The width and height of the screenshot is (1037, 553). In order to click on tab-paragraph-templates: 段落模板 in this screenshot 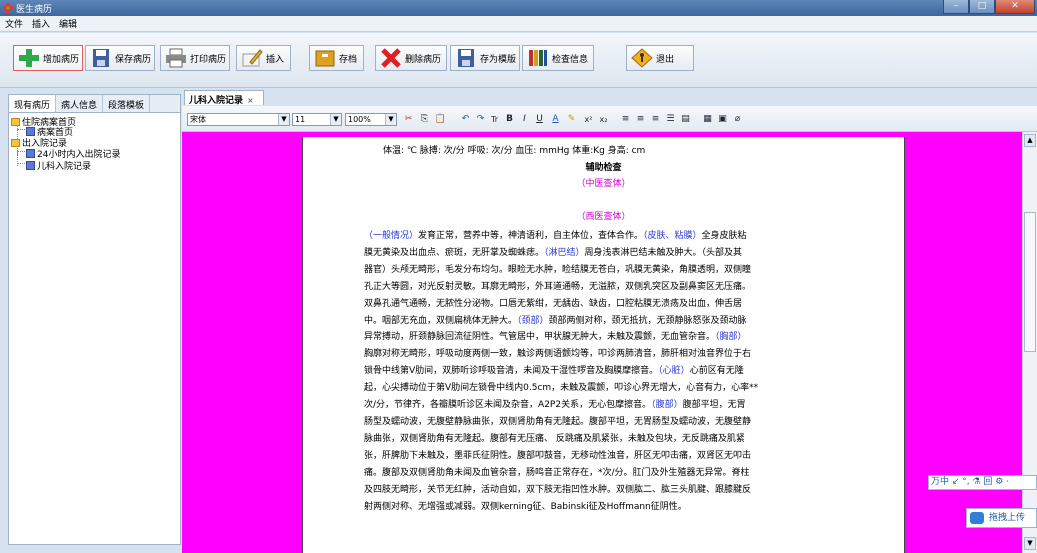, I will do `click(127, 103)`.